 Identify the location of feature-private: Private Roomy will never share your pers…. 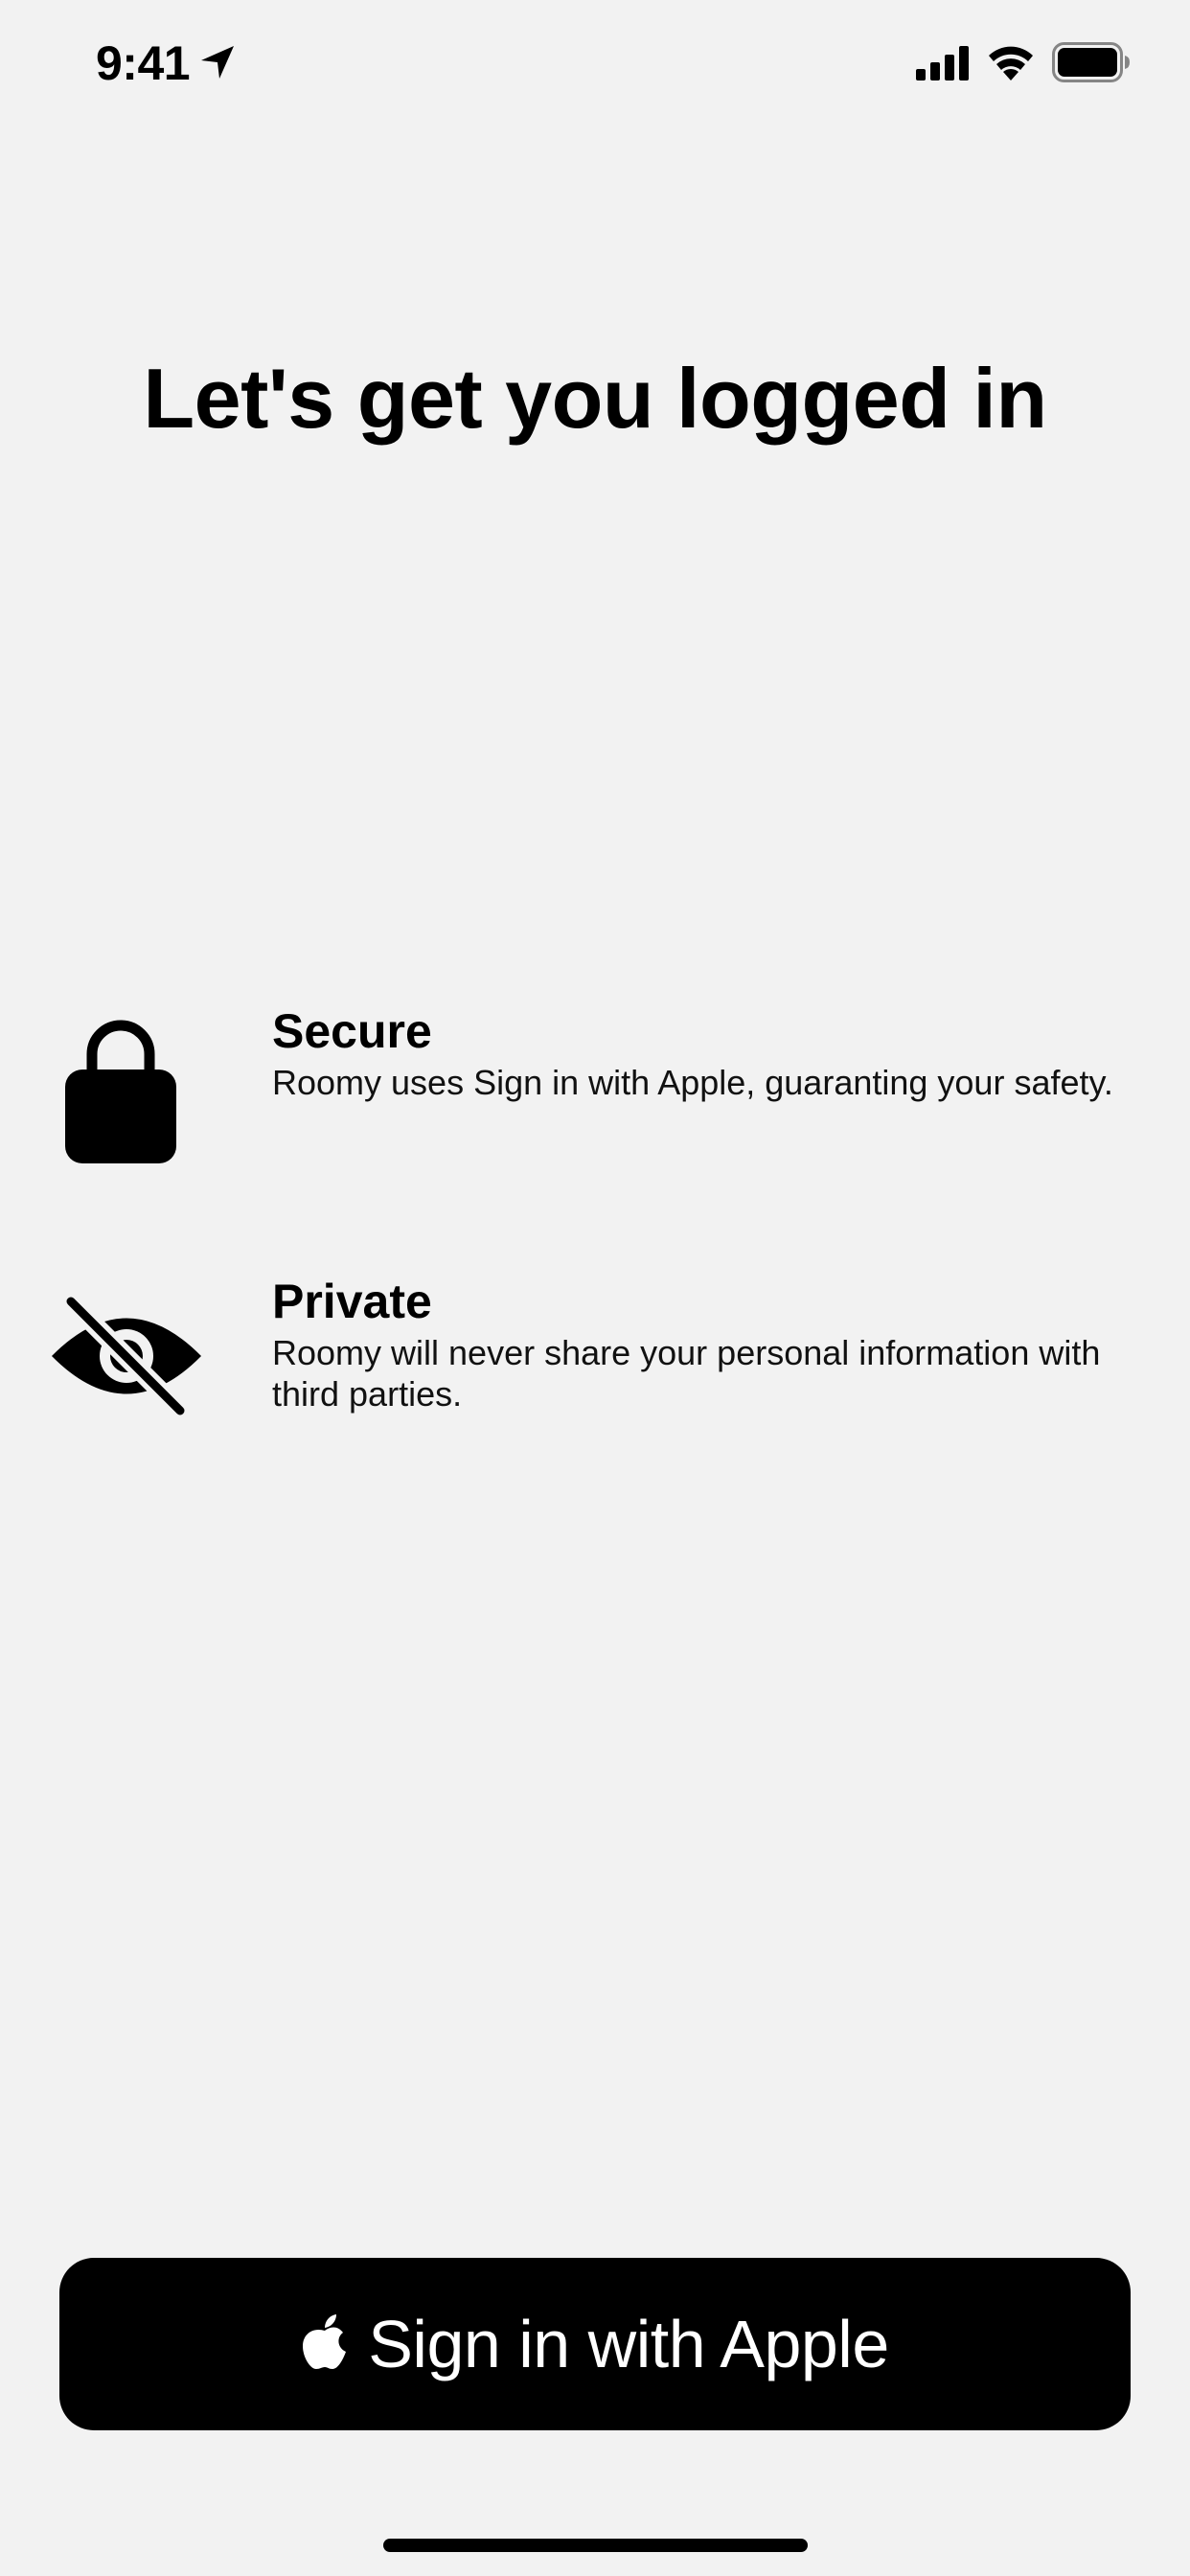
(595, 1347).